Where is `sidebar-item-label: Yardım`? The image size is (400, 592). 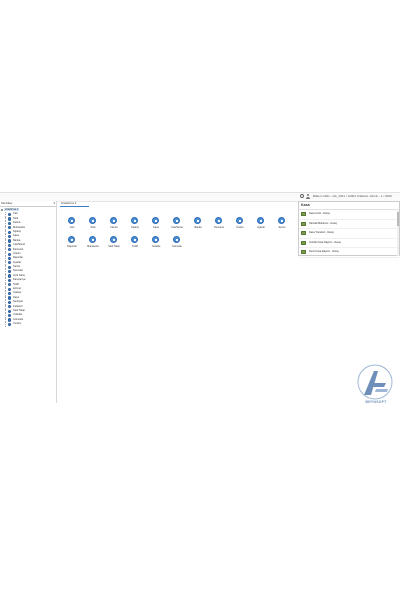 sidebar-item-label: Yardım is located at coordinates (17, 324).